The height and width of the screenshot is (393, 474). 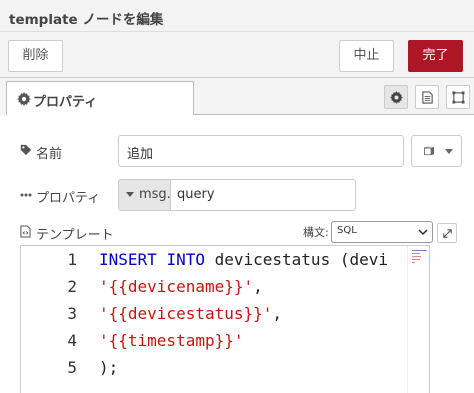 I want to click on code-line: '{{devicename}}',, so click(x=181, y=286).